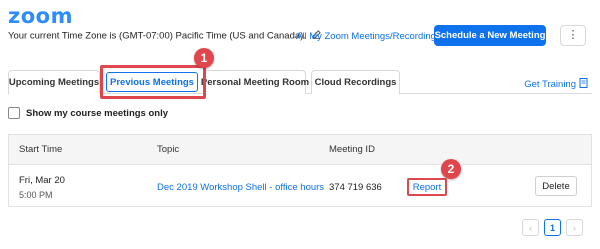 The height and width of the screenshot is (249, 600). What do you see at coordinates (583, 84) in the screenshot?
I see `book-icon` at bounding box center [583, 84].